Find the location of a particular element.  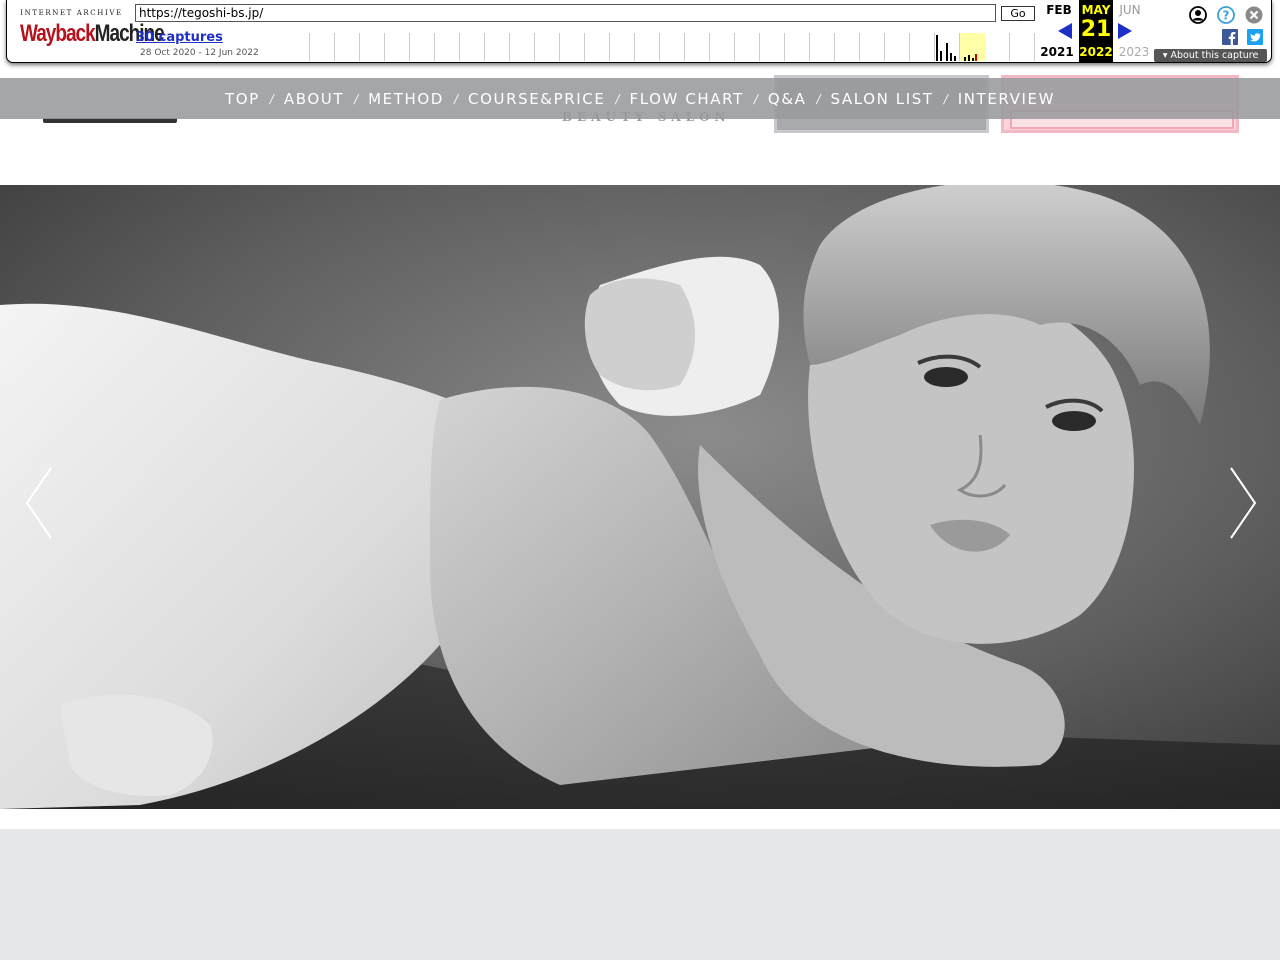

wayback-current-year: 2022 is located at coordinates (1096, 52).